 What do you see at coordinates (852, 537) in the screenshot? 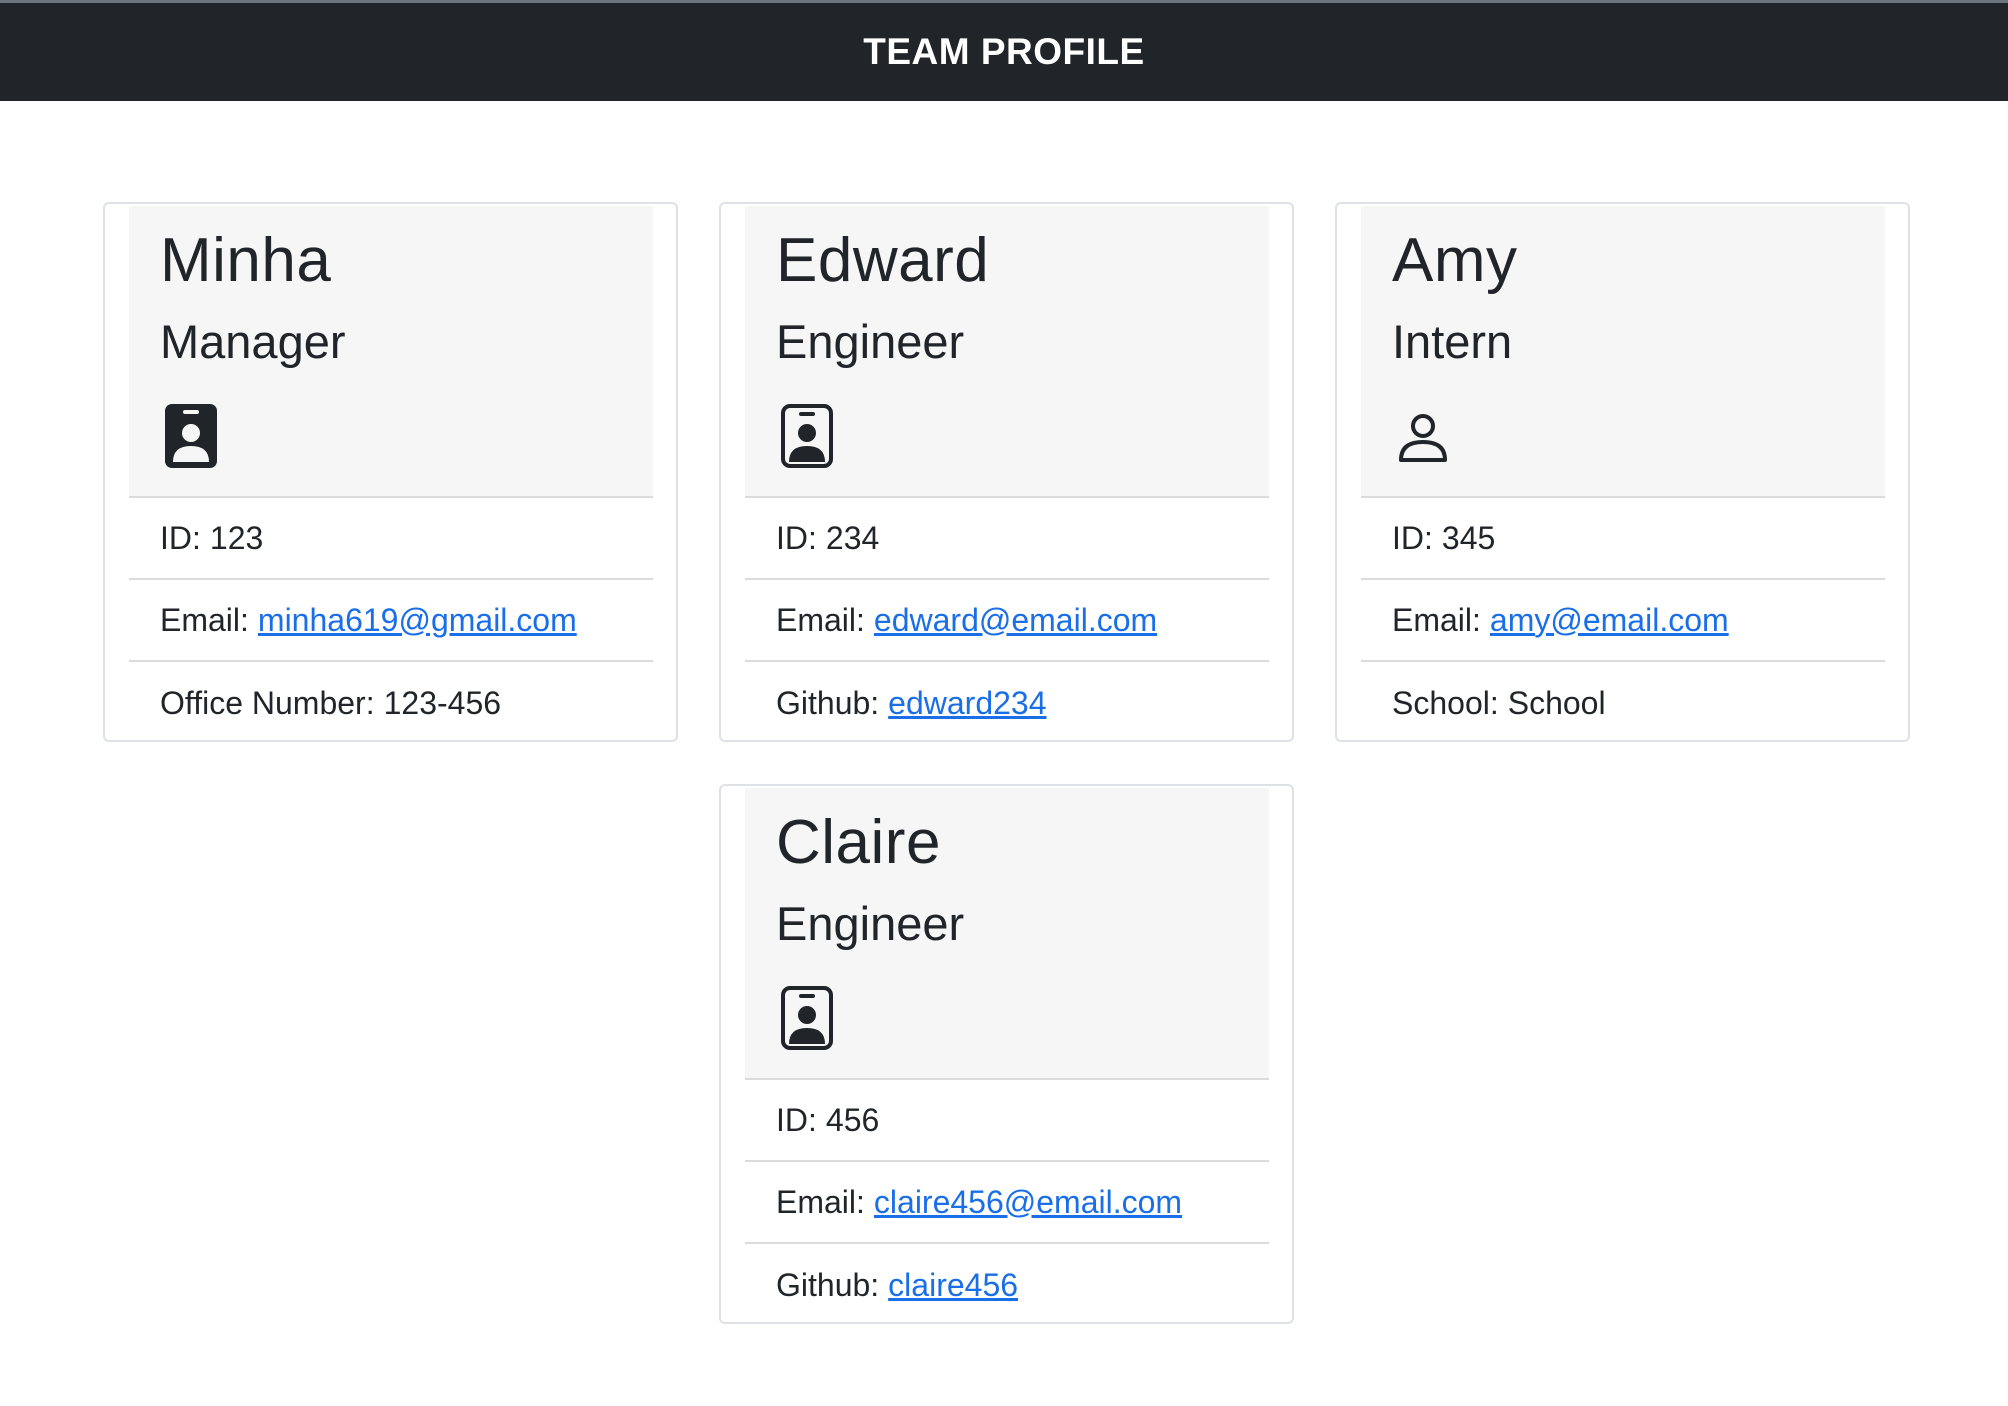
I see `id-value: 234` at bounding box center [852, 537].